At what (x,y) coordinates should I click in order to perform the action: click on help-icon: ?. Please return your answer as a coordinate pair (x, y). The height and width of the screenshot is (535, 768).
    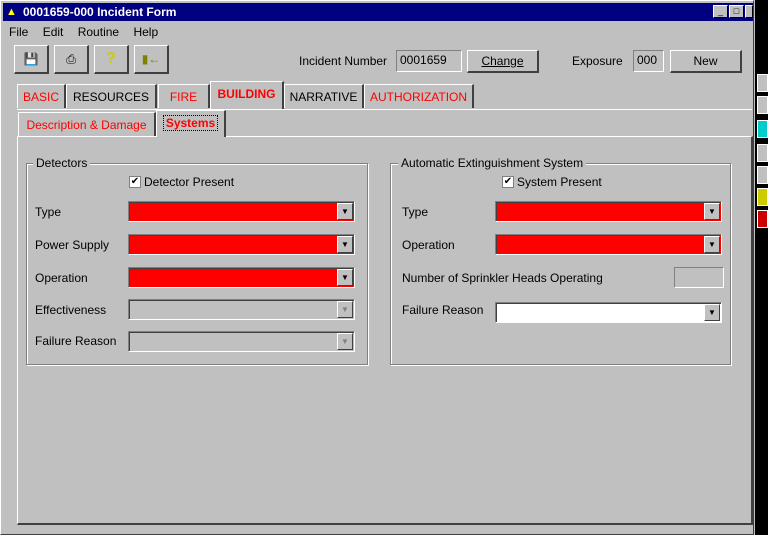
    Looking at the image, I should click on (111, 58).